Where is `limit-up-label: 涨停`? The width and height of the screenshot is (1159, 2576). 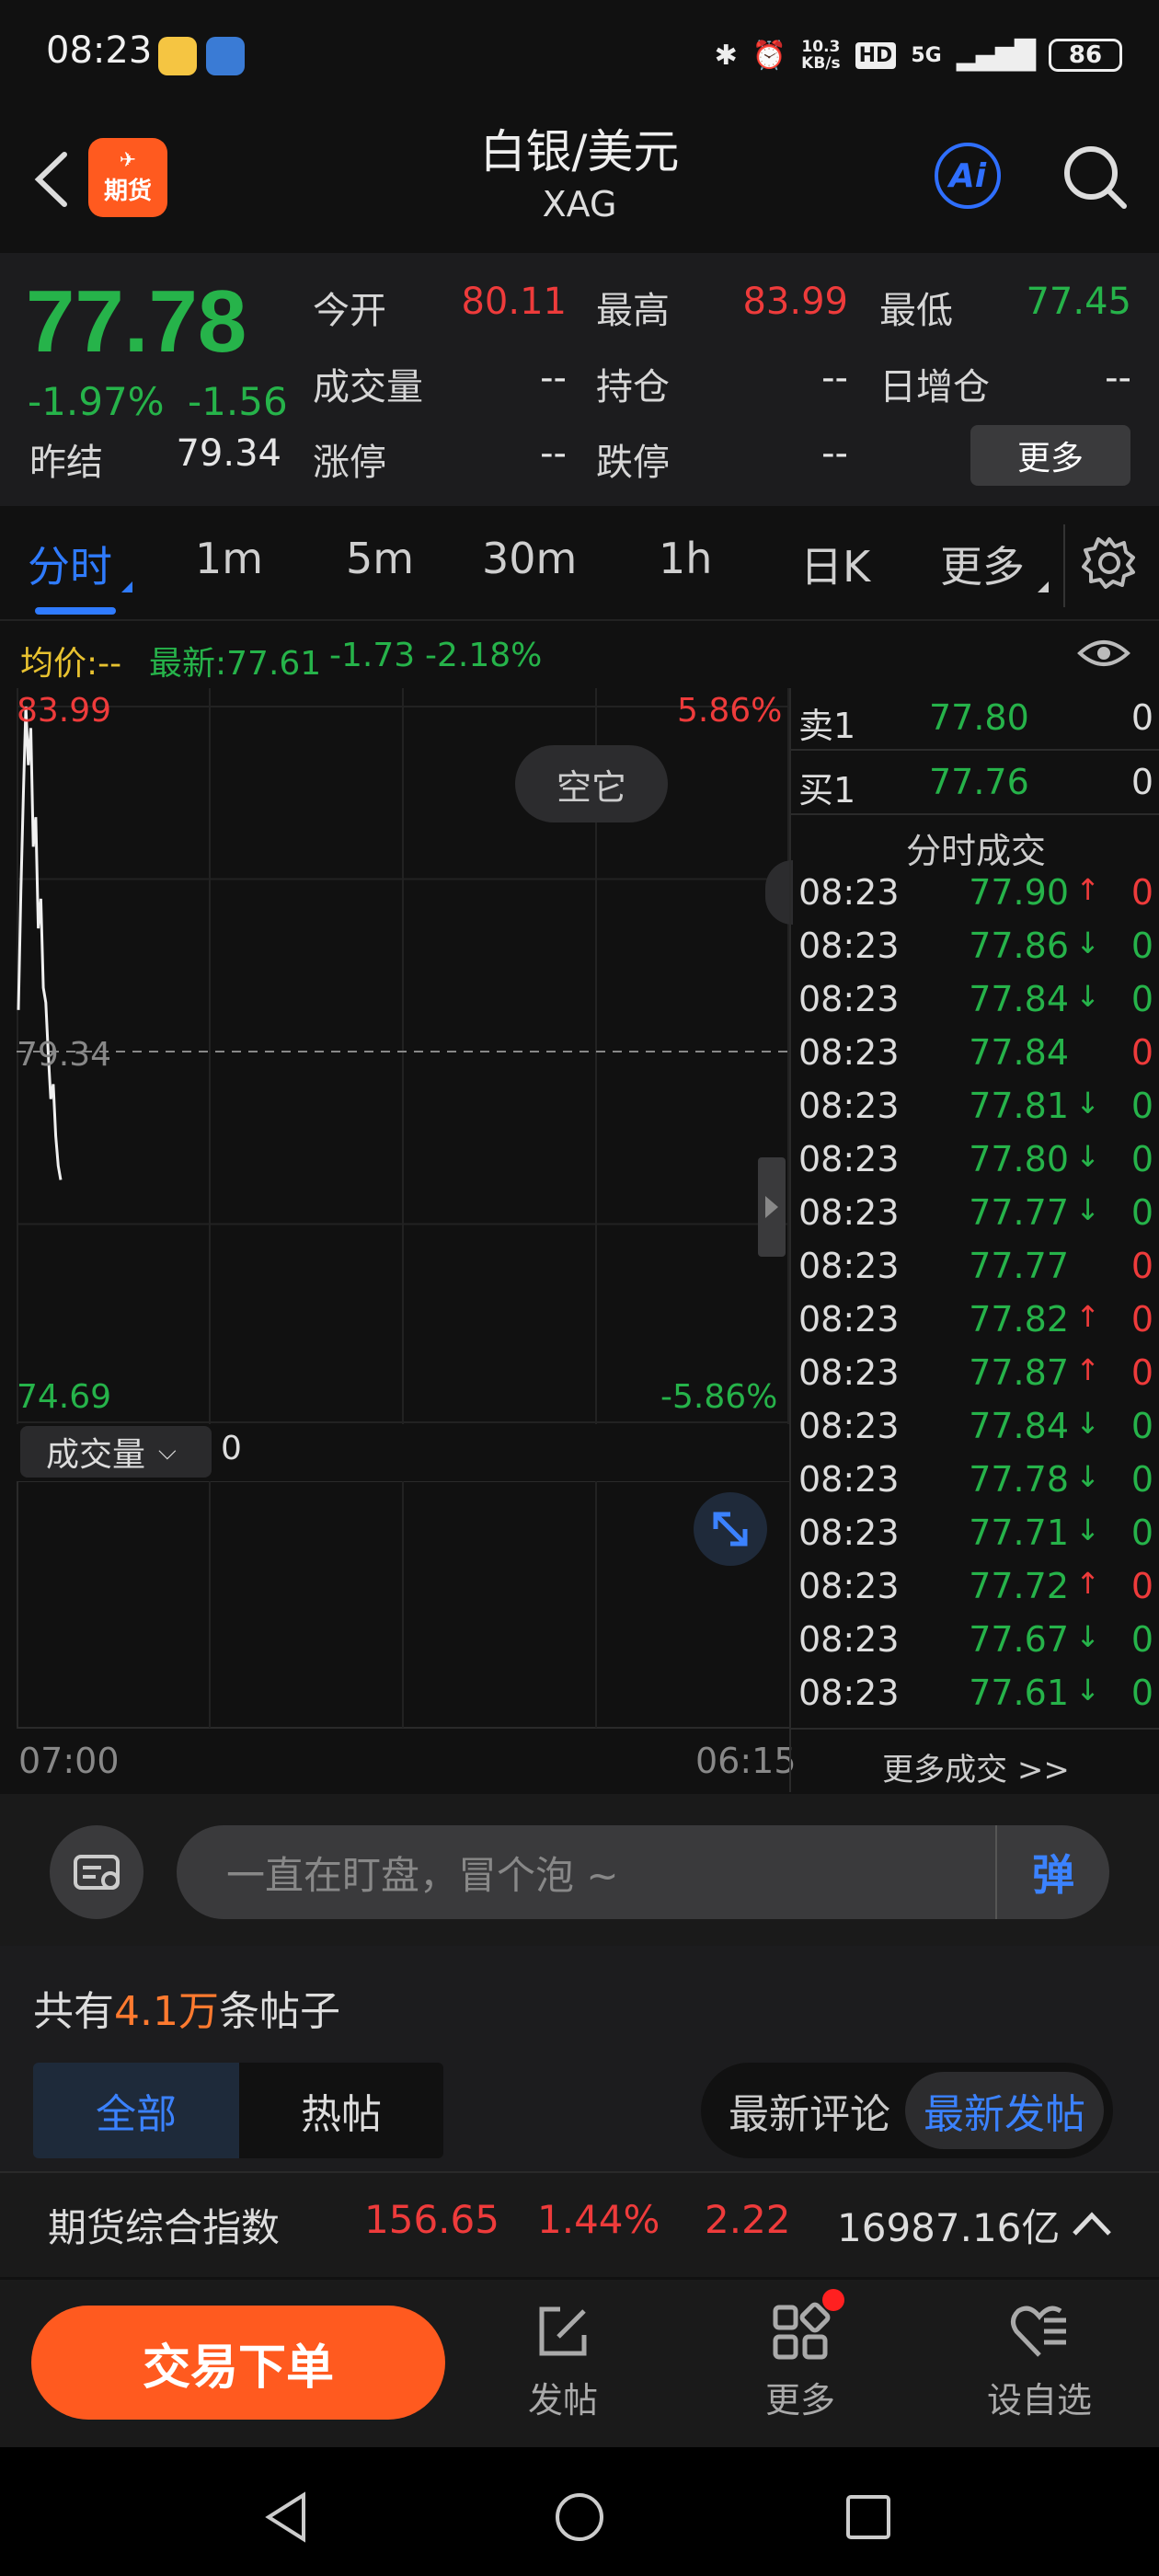 limit-up-label: 涨停 is located at coordinates (349, 463).